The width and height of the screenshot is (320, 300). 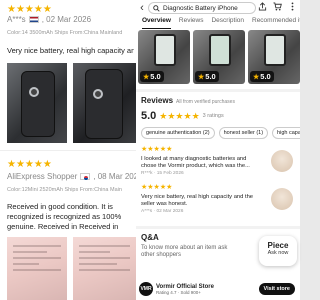 I want to click on review-1-date: , 02 Mar 2026, so click(x=66, y=19).